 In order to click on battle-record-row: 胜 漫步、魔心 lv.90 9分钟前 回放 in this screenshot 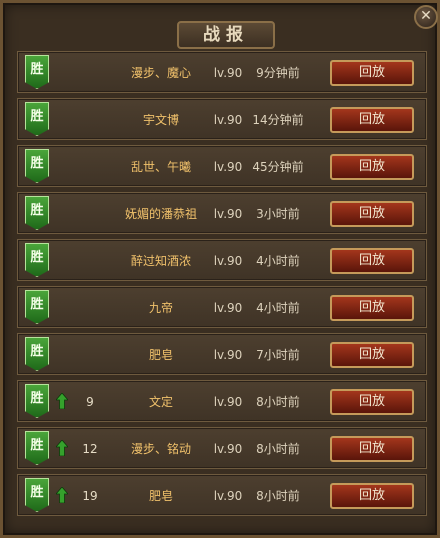, I will do `click(222, 72)`.